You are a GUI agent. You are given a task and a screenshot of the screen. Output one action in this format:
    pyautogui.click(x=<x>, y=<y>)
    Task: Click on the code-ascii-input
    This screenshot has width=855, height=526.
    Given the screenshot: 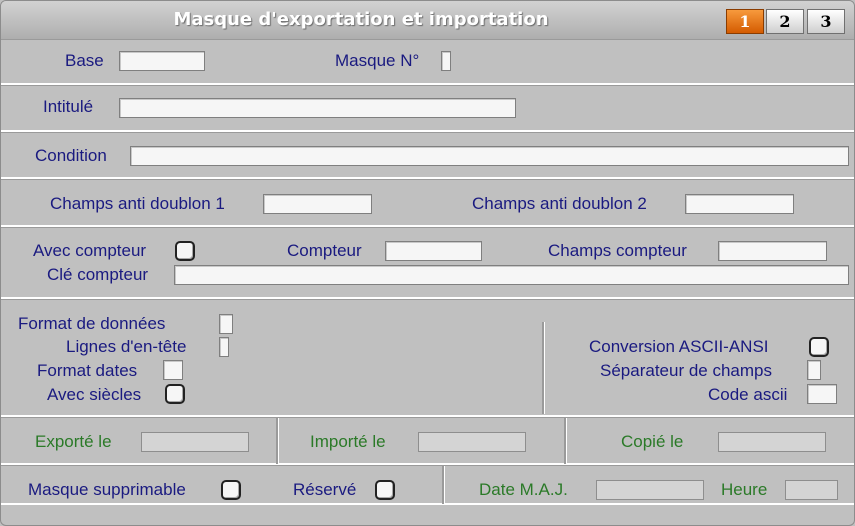 What is the action you would take?
    pyautogui.click(x=822, y=394)
    